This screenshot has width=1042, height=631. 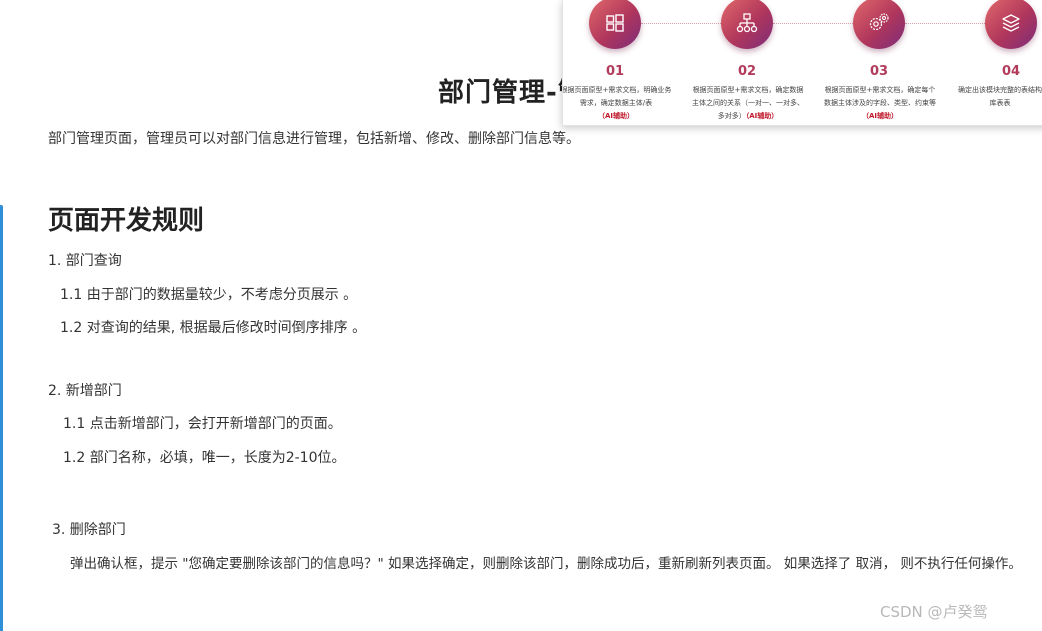 I want to click on rule-item-2-2: 1.2 部门名称，必填，唯一，长度为2-10位。, so click(x=204, y=458).